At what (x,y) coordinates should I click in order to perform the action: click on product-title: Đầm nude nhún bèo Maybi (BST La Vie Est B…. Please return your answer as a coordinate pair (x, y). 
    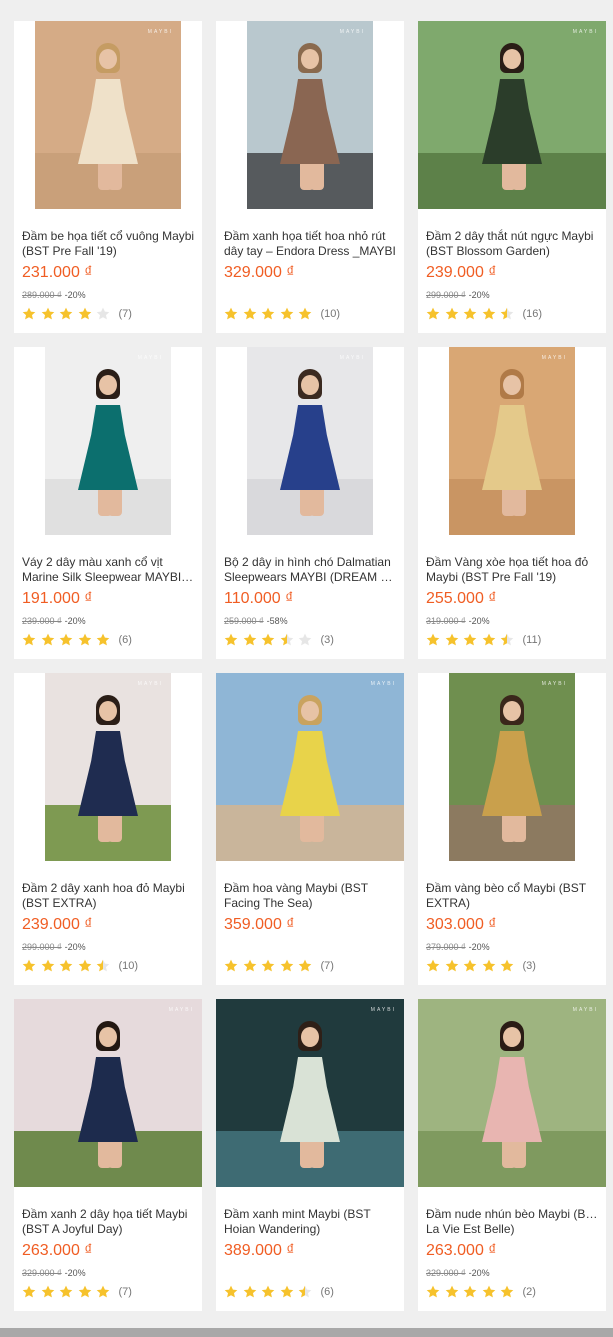
    Looking at the image, I should click on (513, 1222).